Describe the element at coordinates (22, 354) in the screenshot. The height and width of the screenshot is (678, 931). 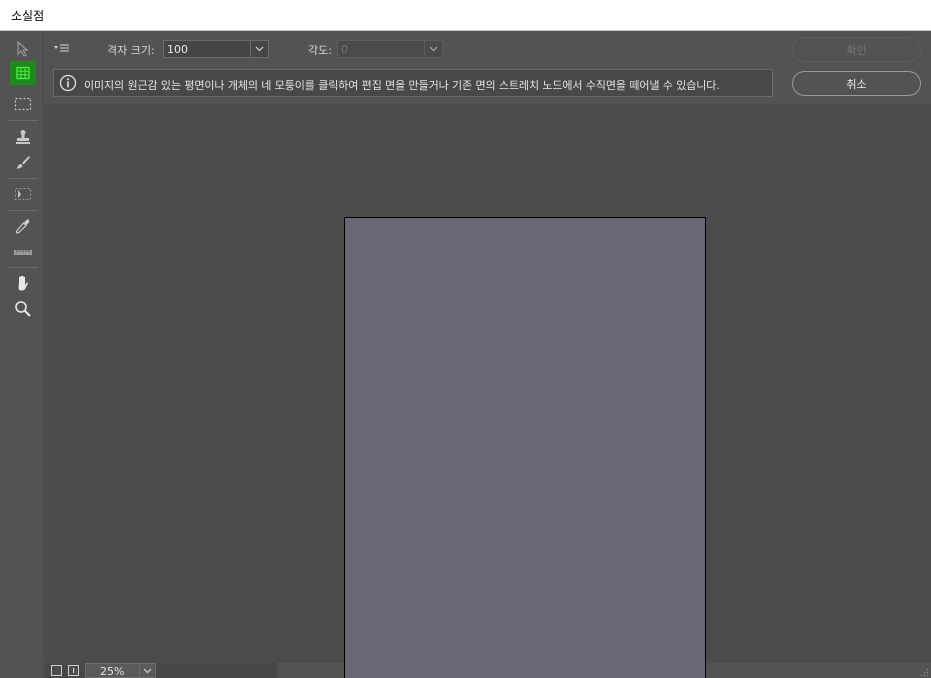
I see `toolbox` at that location.